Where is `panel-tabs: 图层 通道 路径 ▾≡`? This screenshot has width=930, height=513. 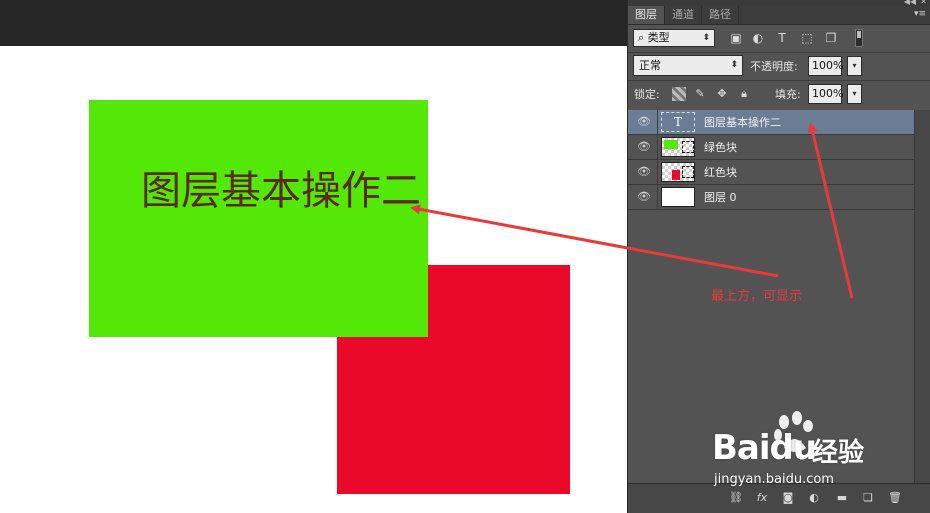
panel-tabs: 图层 通道 路径 ▾≡ is located at coordinates (779, 15).